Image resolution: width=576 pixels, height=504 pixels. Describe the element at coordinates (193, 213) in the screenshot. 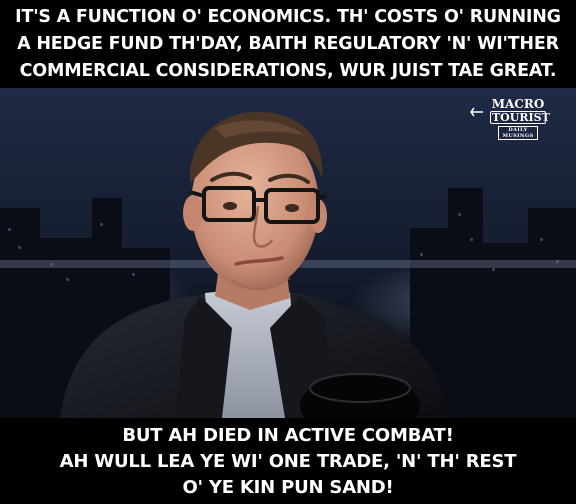

I see `ear` at that location.